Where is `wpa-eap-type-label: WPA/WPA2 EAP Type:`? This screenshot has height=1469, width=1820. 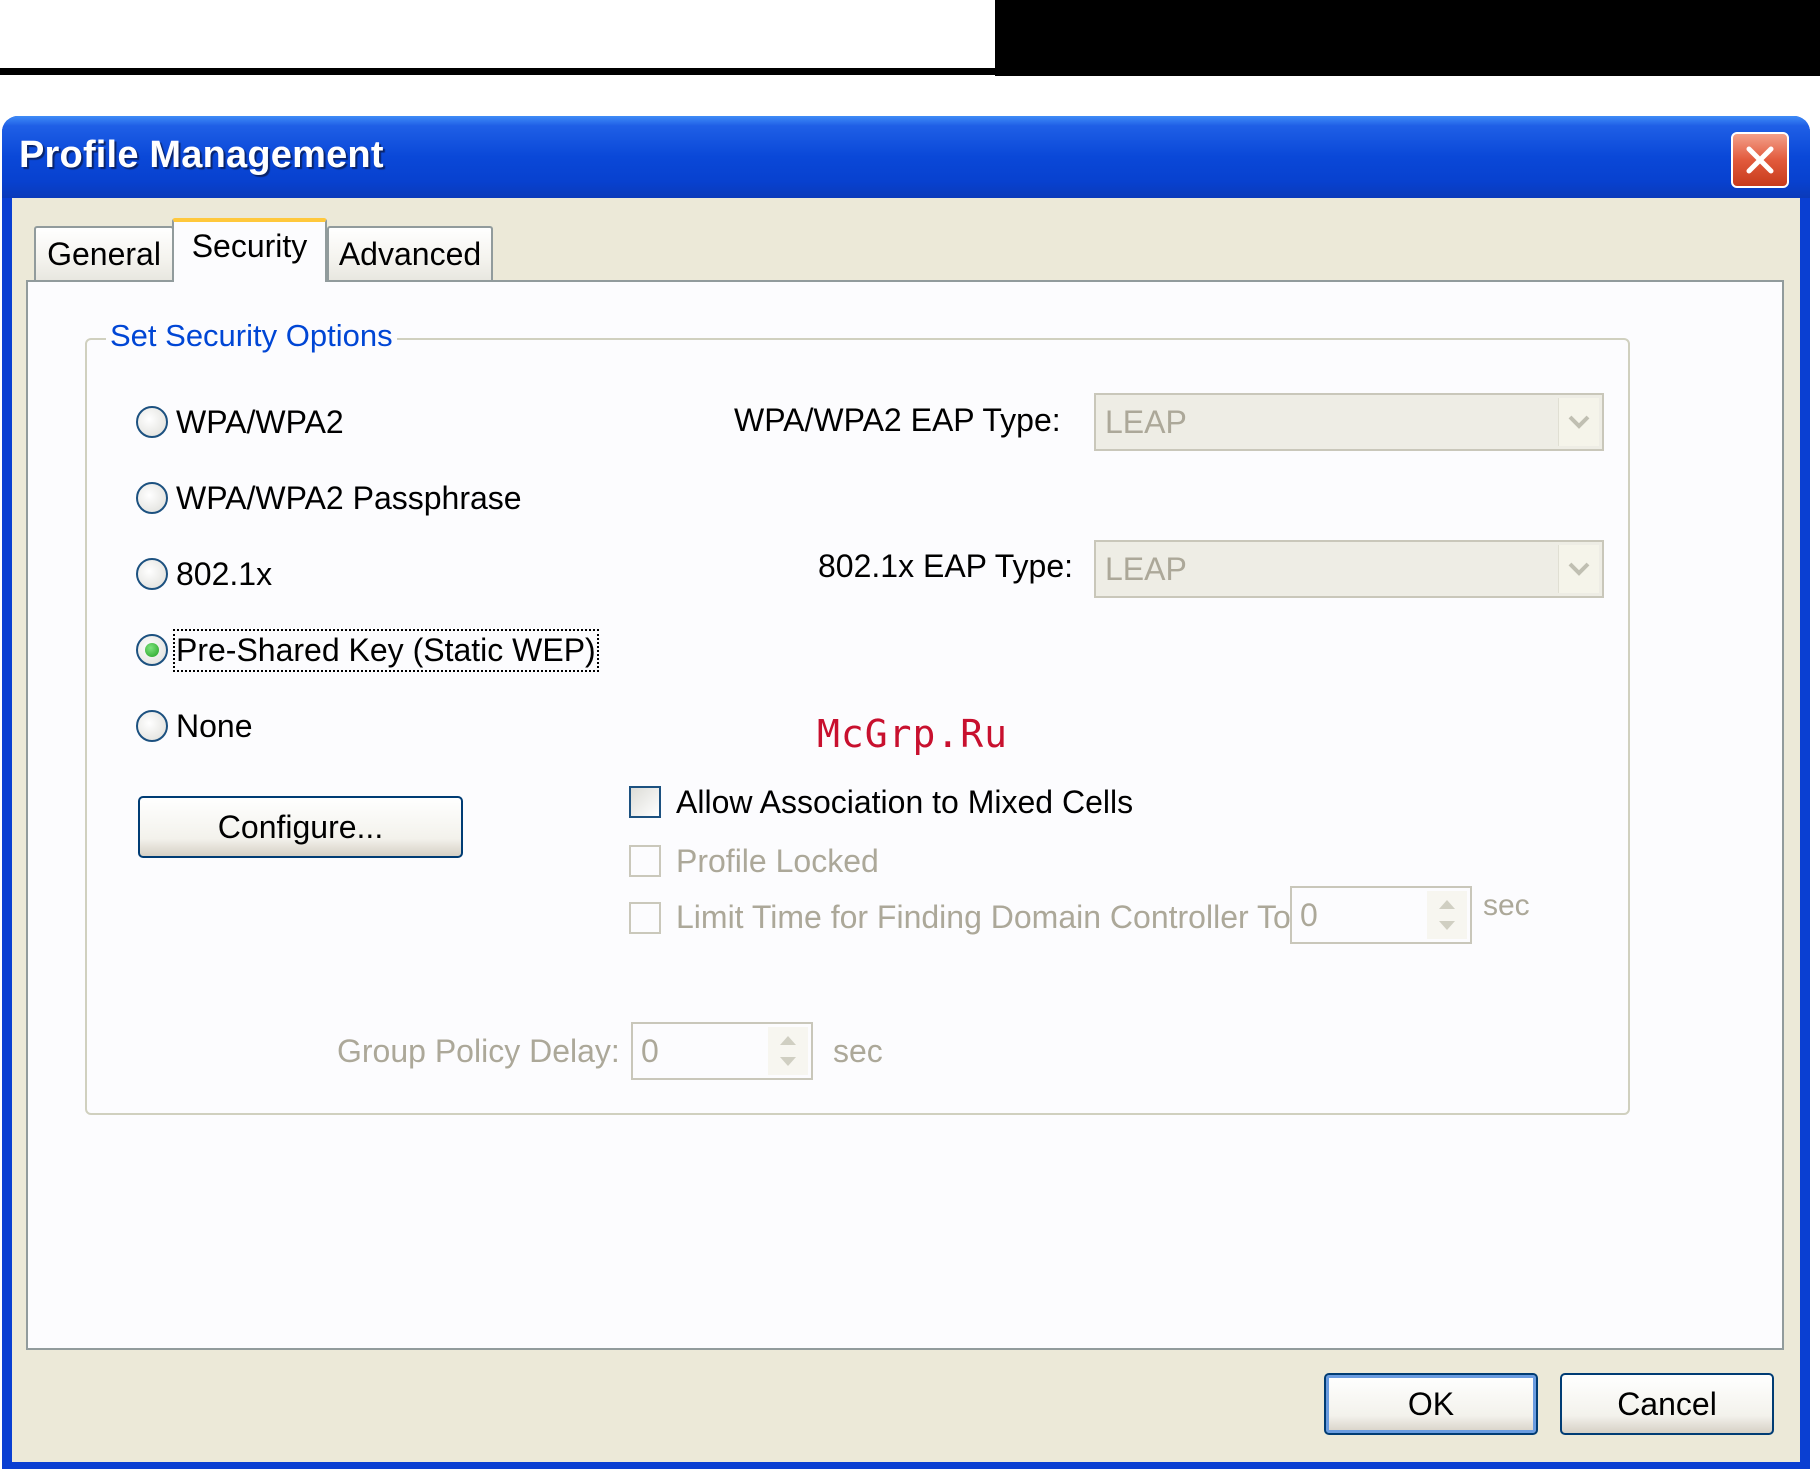 wpa-eap-type-label: WPA/WPA2 EAP Type: is located at coordinates (897, 420).